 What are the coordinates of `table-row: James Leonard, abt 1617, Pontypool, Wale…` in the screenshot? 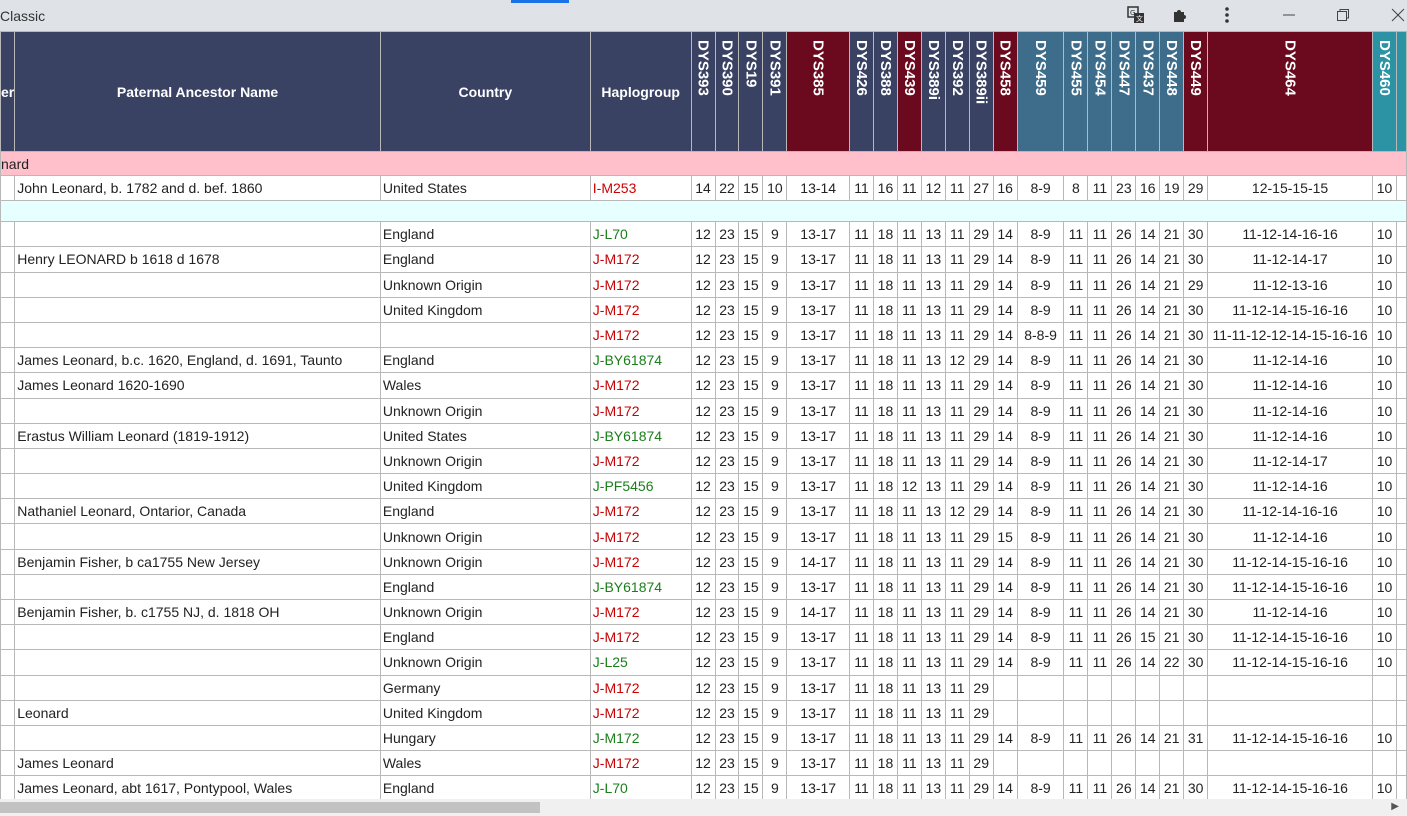 It's located at (703, 788).